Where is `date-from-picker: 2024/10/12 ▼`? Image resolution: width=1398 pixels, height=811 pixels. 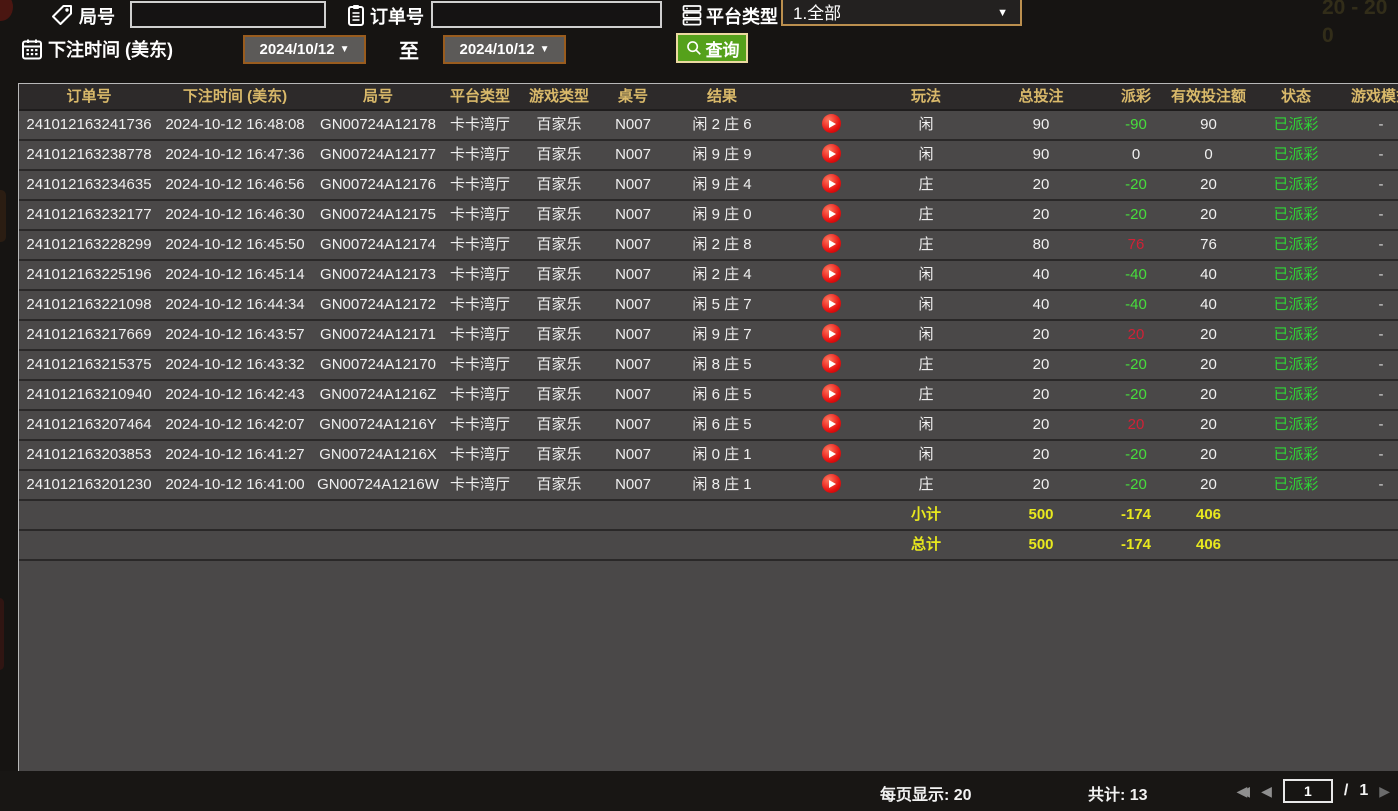
date-from-picker: 2024/10/12 ▼ is located at coordinates (304, 49).